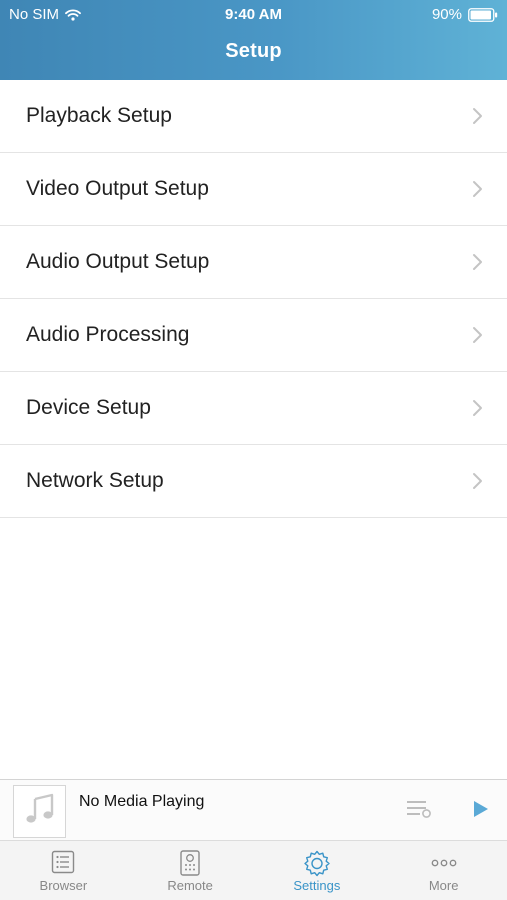  Describe the element at coordinates (190, 885) in the screenshot. I see `tab-label: Remote` at that location.